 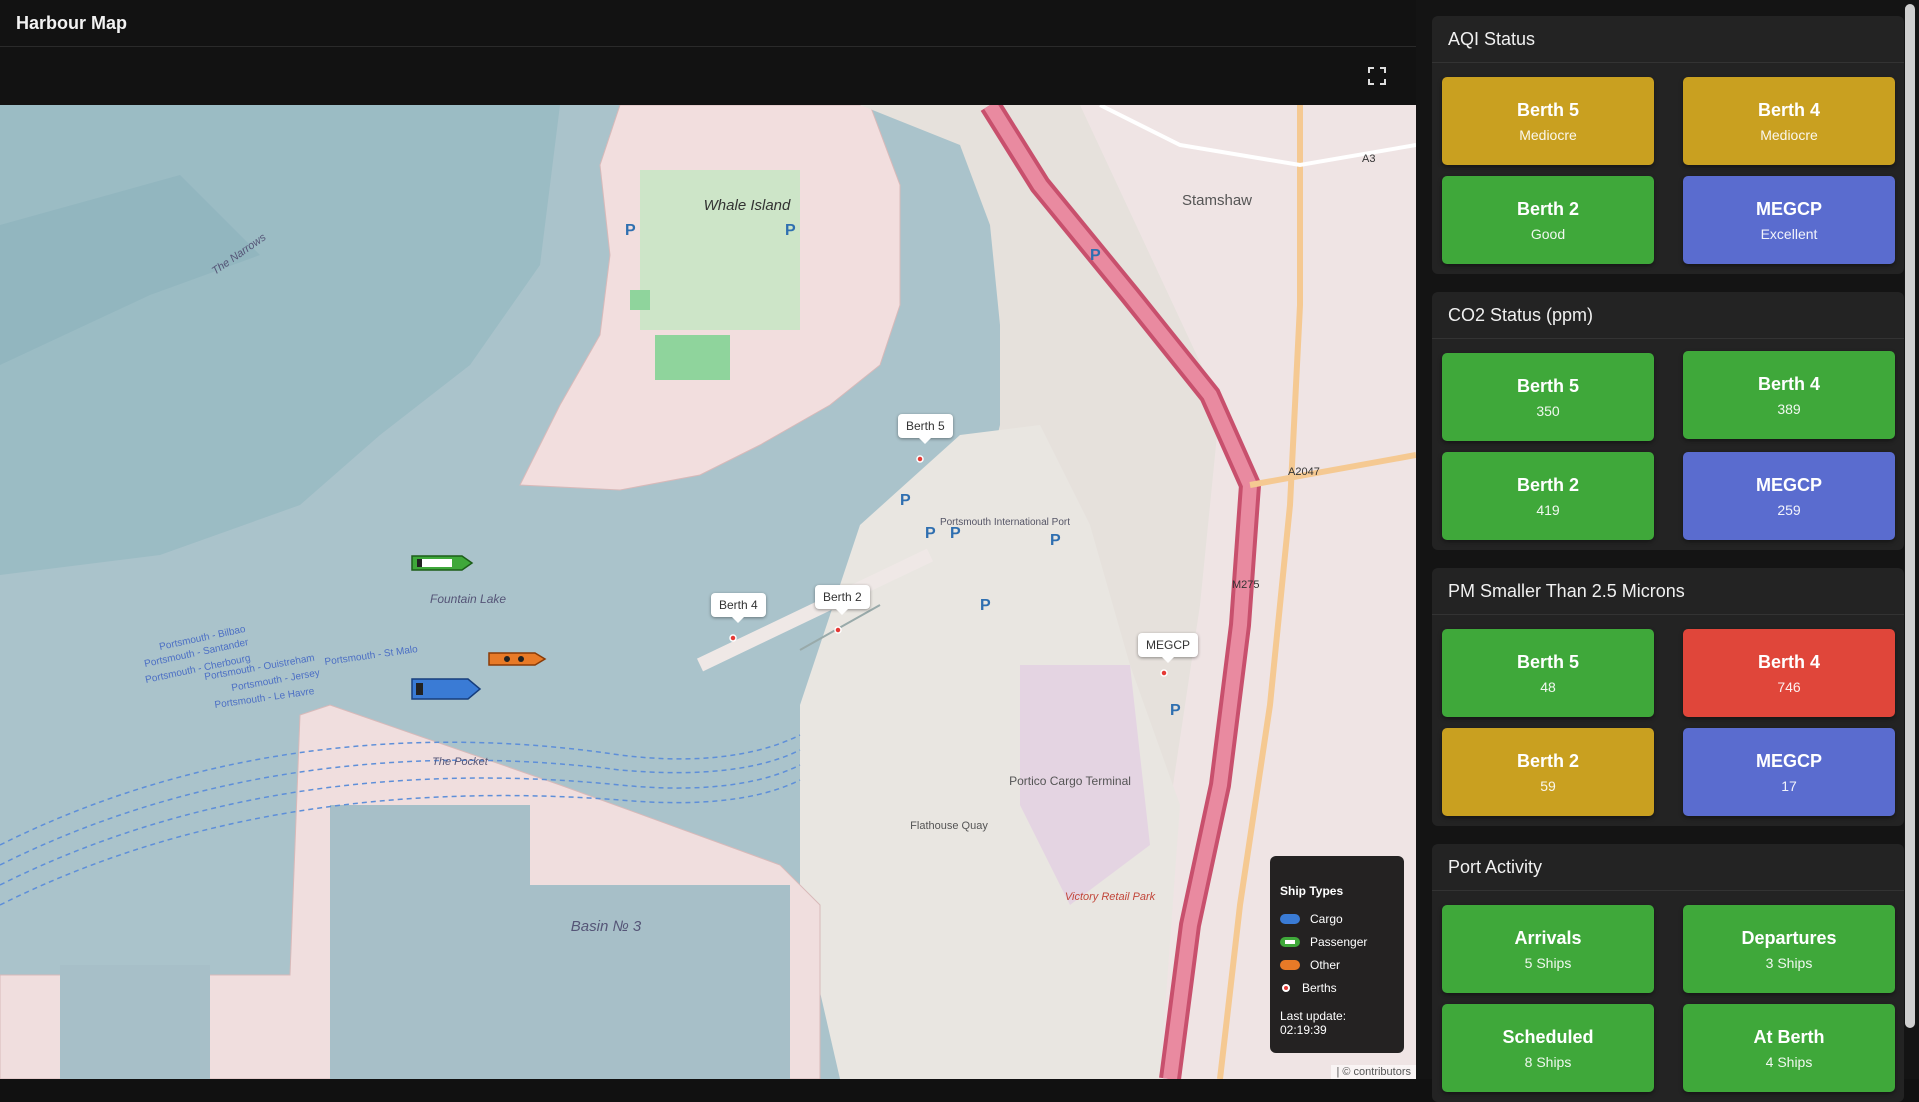 I want to click on berth-label-berth-5: Berth 5, so click(x=925, y=429).